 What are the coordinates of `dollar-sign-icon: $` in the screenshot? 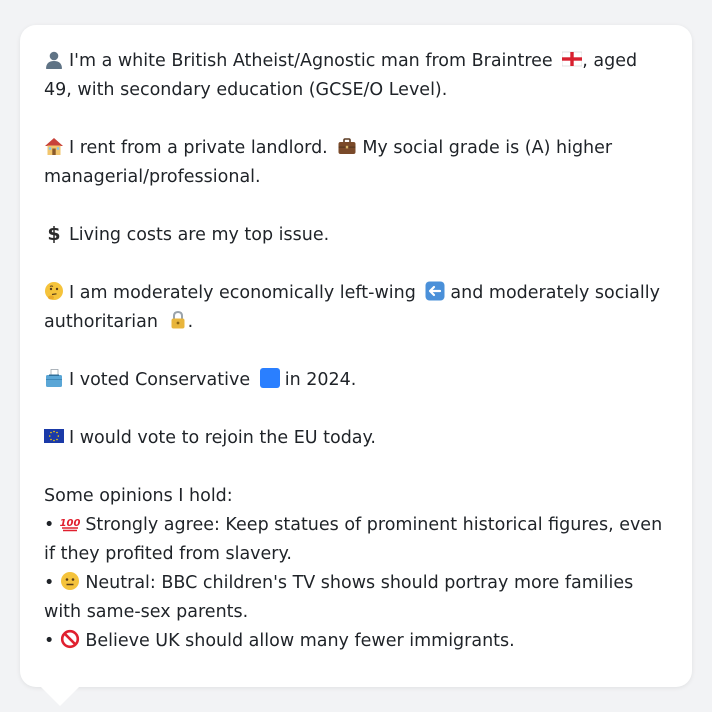 It's located at (53, 233).